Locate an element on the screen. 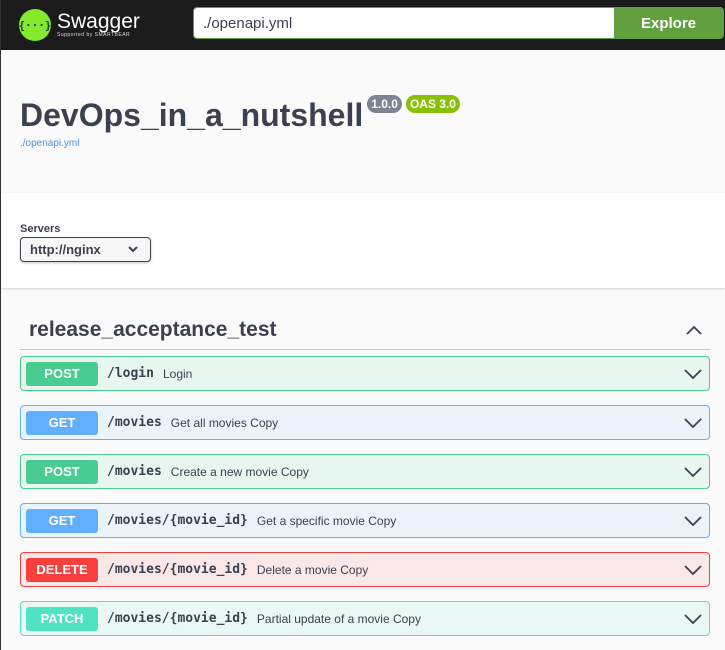 The width and height of the screenshot is (725, 650). spec-link: ./openapi.yml is located at coordinates (372, 143).